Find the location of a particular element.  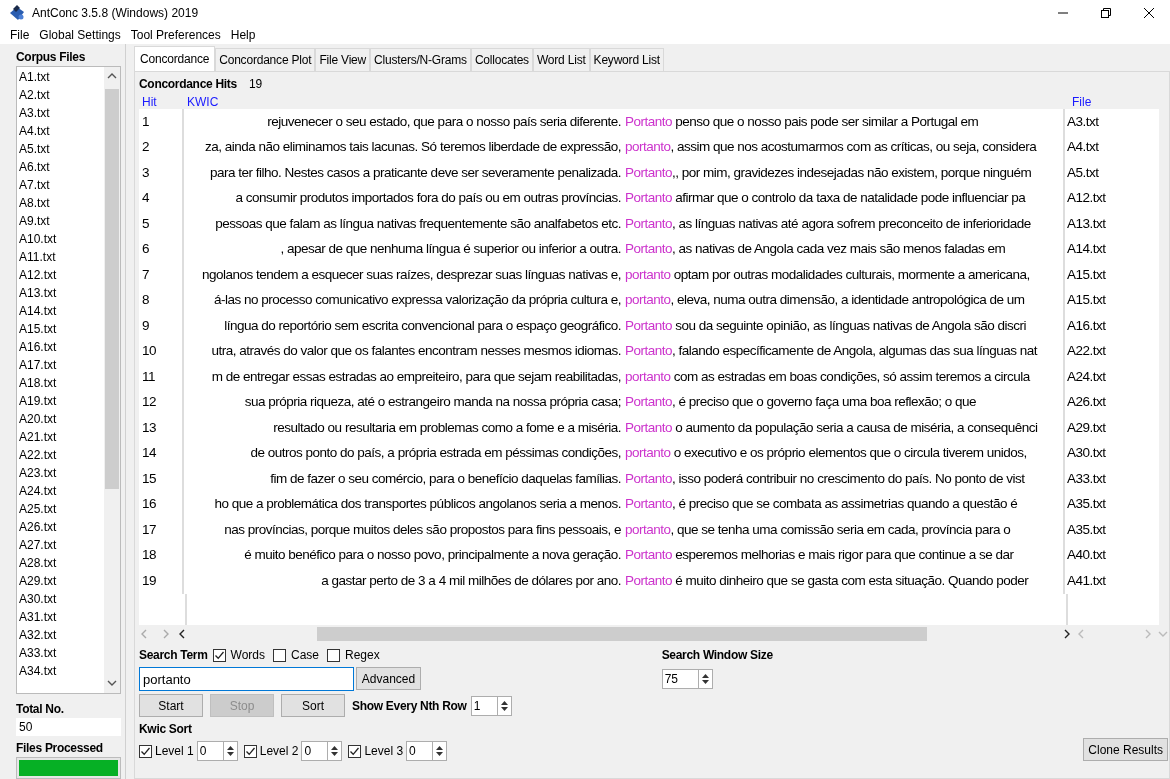

file-item: A19.txt is located at coordinates (60, 402).